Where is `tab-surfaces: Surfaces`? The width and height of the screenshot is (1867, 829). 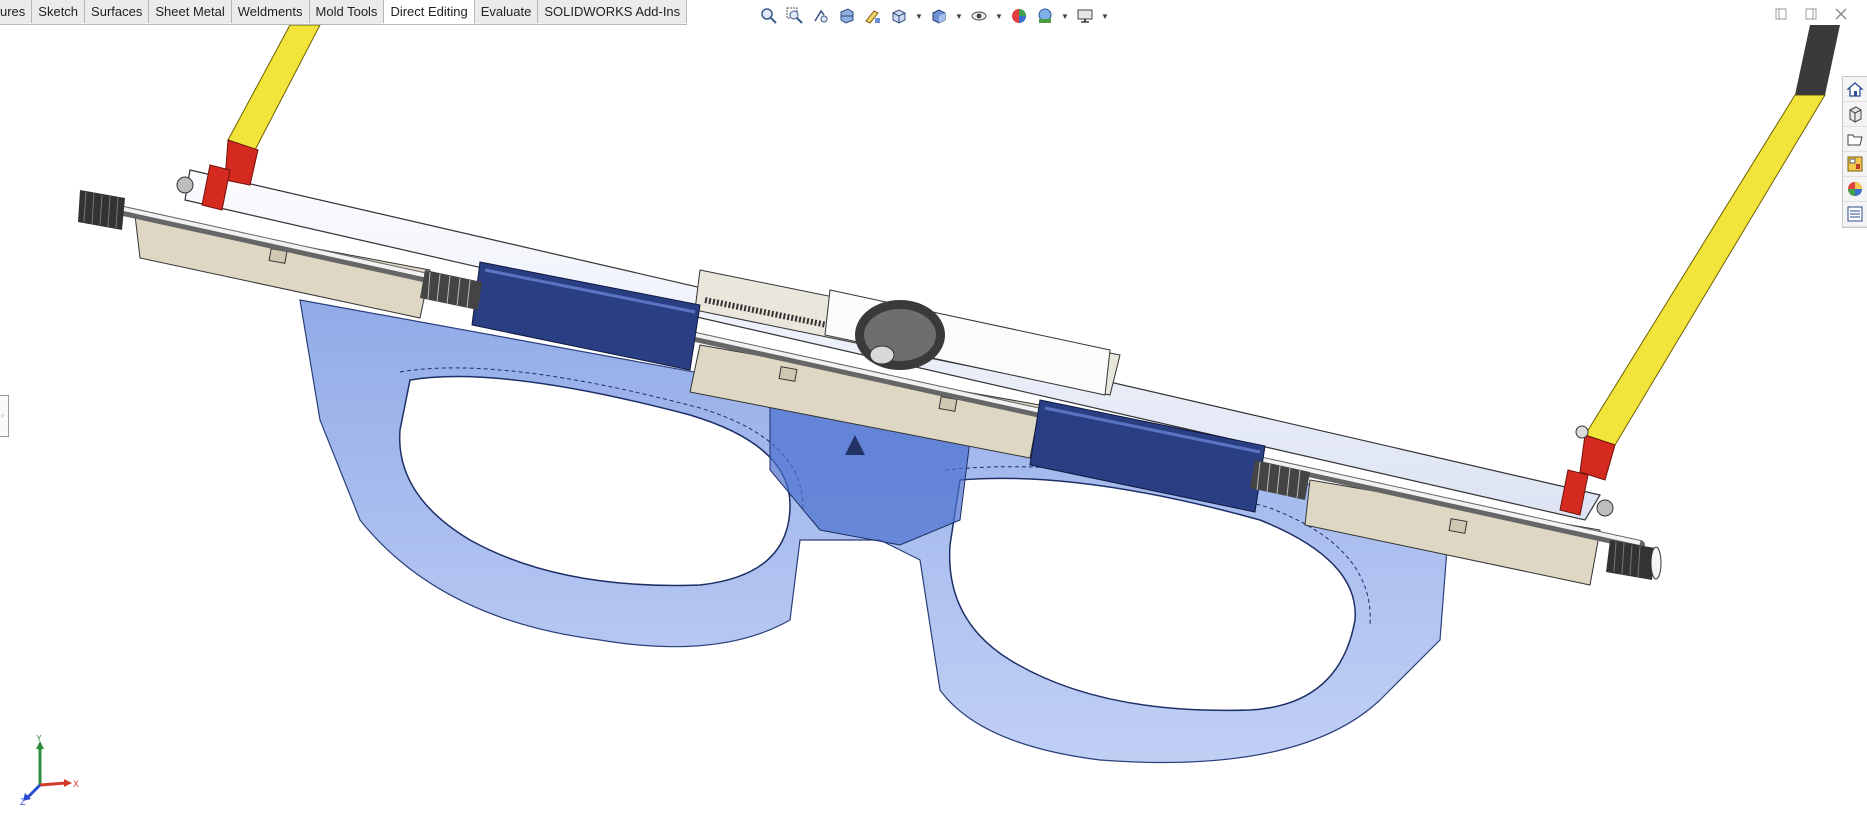 tab-surfaces: Surfaces is located at coordinates (117, 11).